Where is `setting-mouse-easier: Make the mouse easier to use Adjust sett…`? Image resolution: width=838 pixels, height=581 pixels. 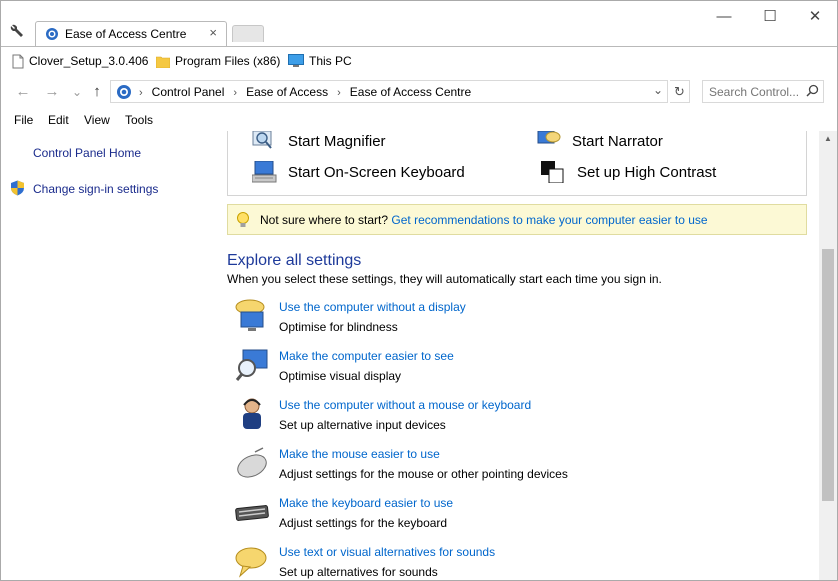 setting-mouse-easier: Make the mouse easier to use Adjust sett… is located at coordinates (515, 469).